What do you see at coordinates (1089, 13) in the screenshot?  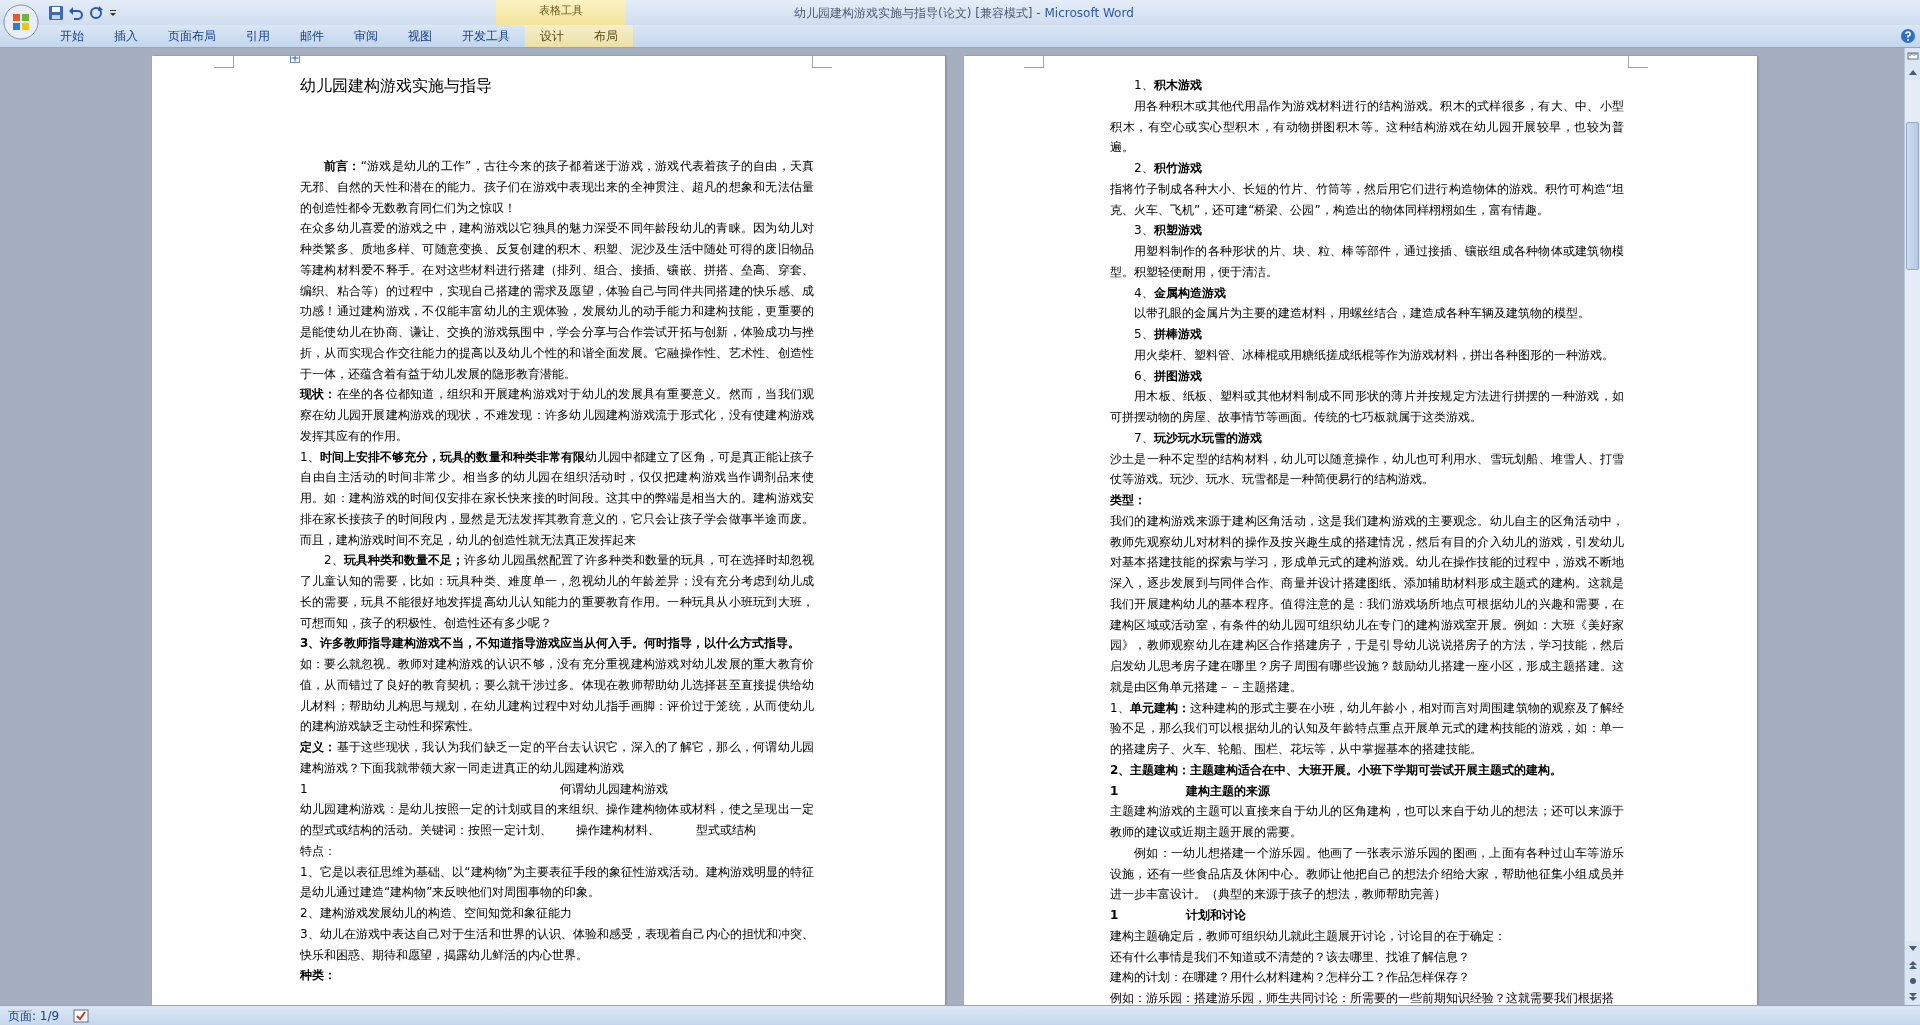 I see `app-name: Microsoft Word` at bounding box center [1089, 13].